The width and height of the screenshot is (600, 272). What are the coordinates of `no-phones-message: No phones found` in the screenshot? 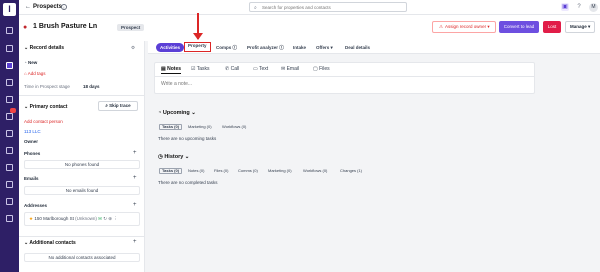 It's located at (82, 164).